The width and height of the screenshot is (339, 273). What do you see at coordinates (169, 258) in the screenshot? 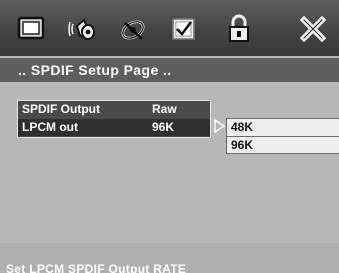
I see `status-bar: Set LPCM SPDIF Output RATE` at bounding box center [169, 258].